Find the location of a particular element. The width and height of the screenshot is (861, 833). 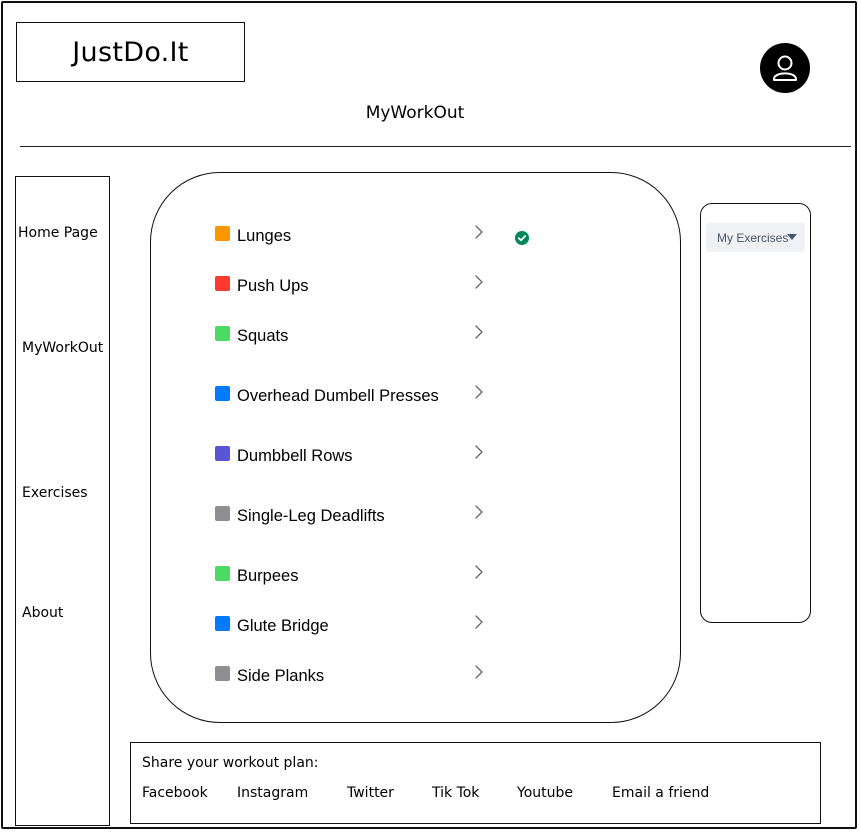

user-icon is located at coordinates (785, 68).